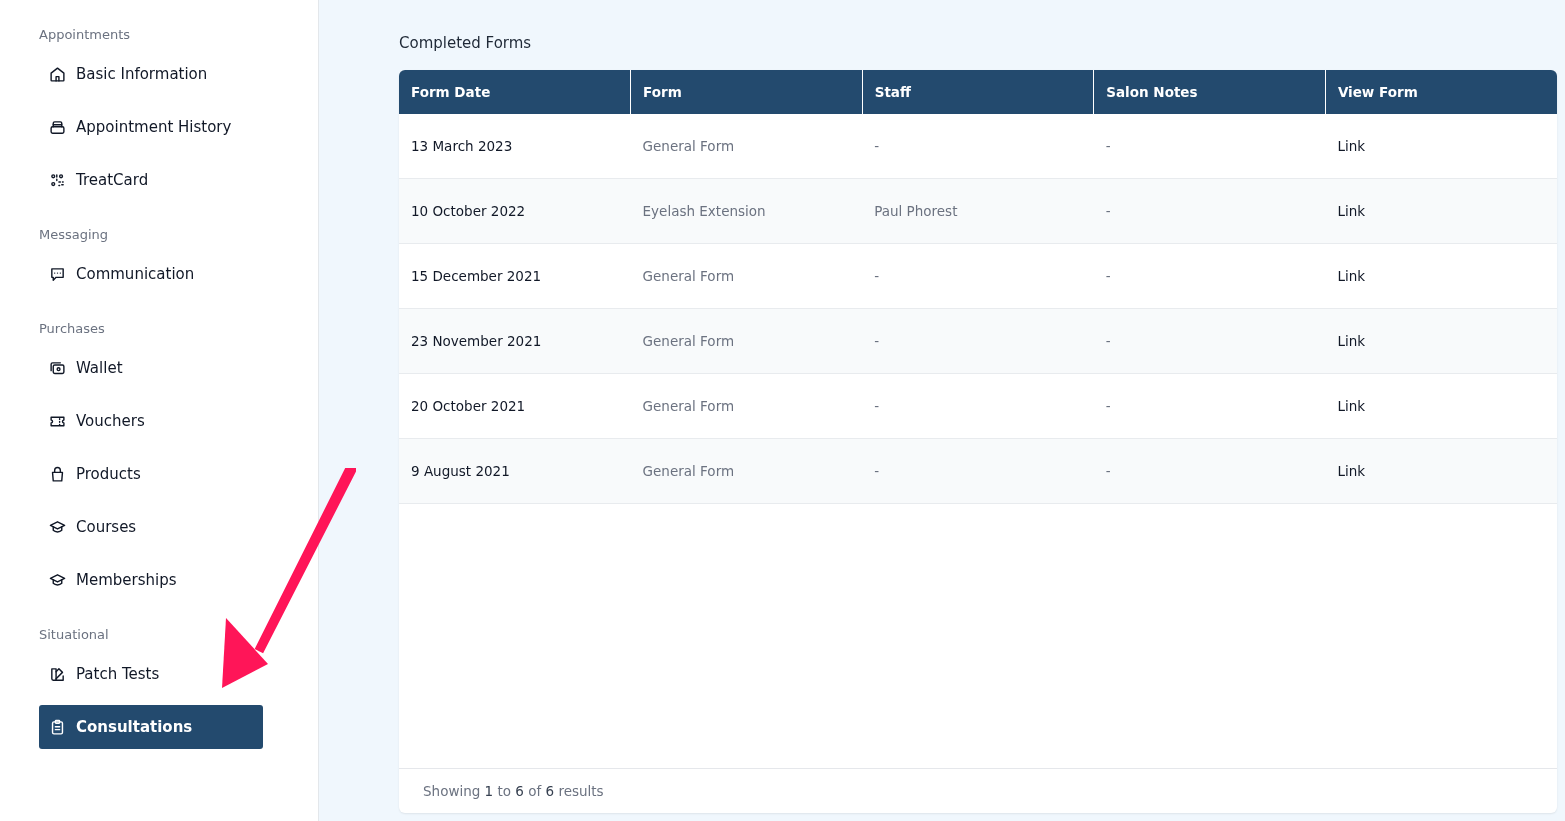 The width and height of the screenshot is (1565, 821). I want to click on column-header: Salon Notes, so click(1209, 92).